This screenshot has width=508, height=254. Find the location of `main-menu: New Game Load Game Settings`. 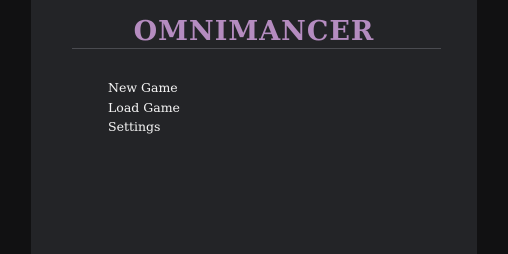

main-menu: New Game Load Game Settings is located at coordinates (144, 107).